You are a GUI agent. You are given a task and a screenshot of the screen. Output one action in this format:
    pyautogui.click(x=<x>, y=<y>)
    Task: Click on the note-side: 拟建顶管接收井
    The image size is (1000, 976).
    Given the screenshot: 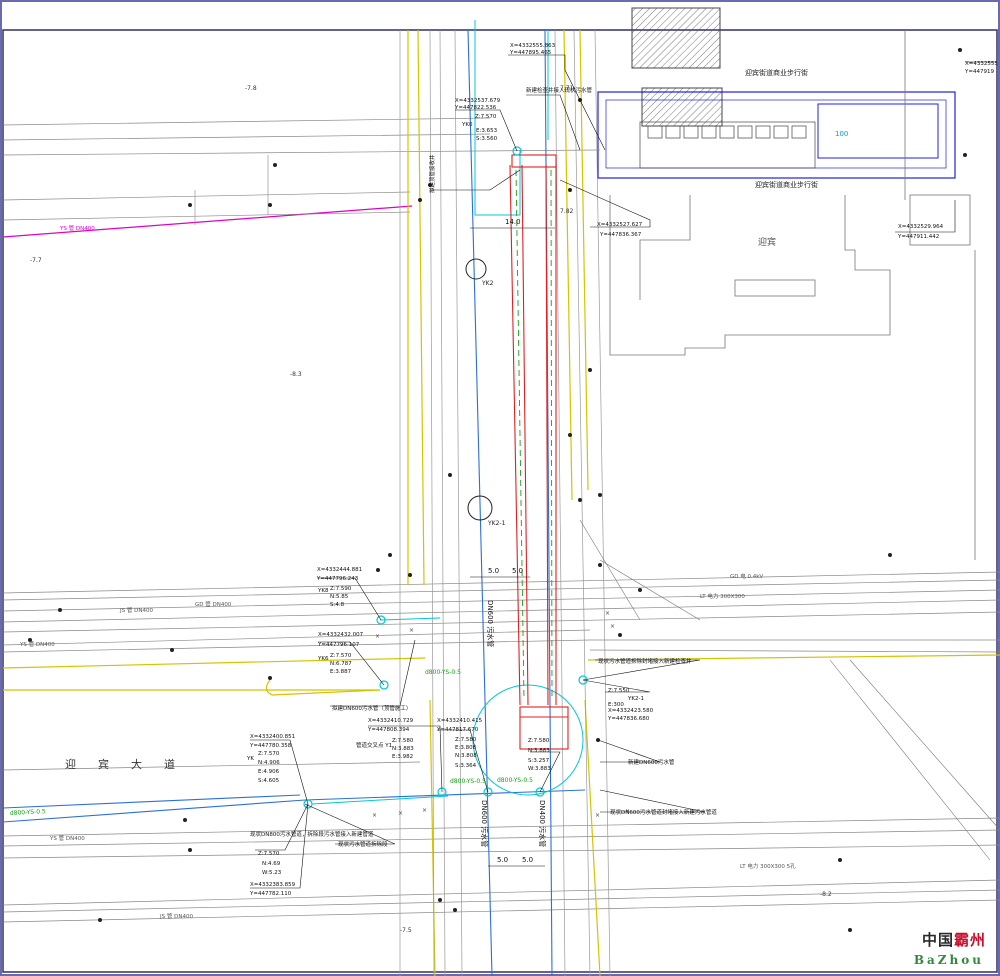 What is the action you would take?
    pyautogui.click(x=432, y=173)
    